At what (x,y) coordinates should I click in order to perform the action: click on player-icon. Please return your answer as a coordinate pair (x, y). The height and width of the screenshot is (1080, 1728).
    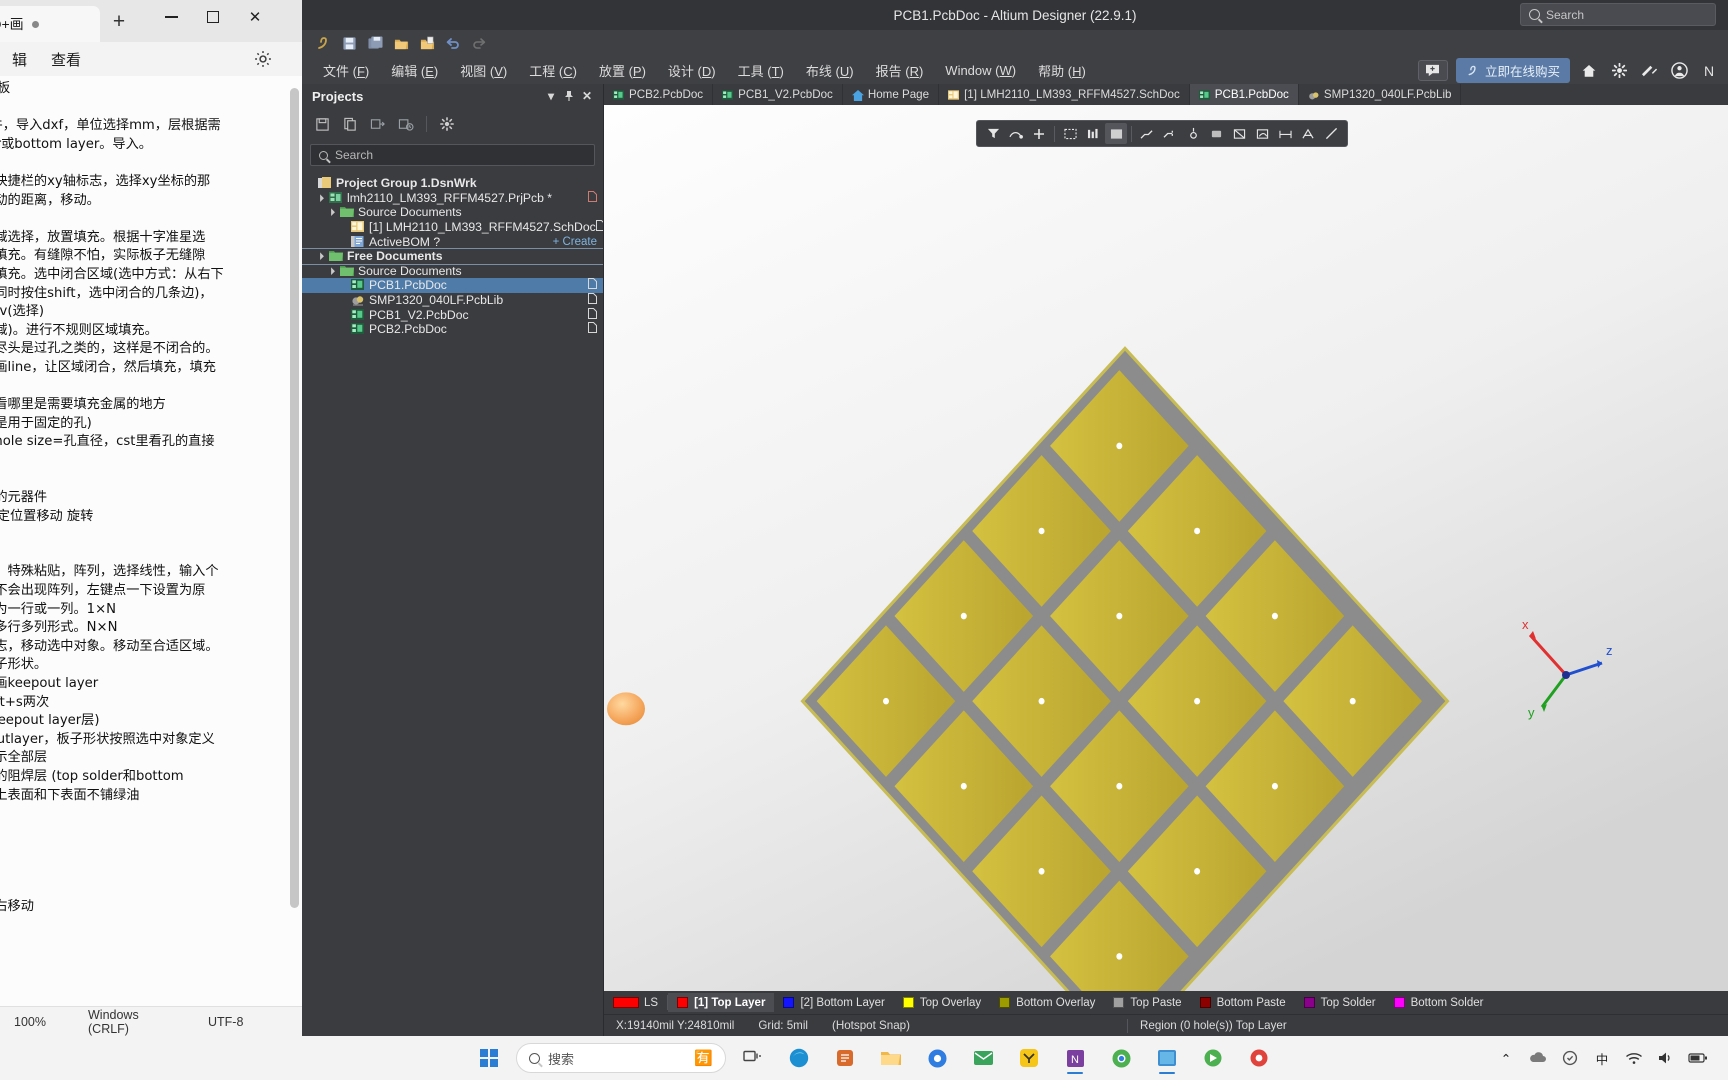
    Looking at the image, I should click on (1259, 1058).